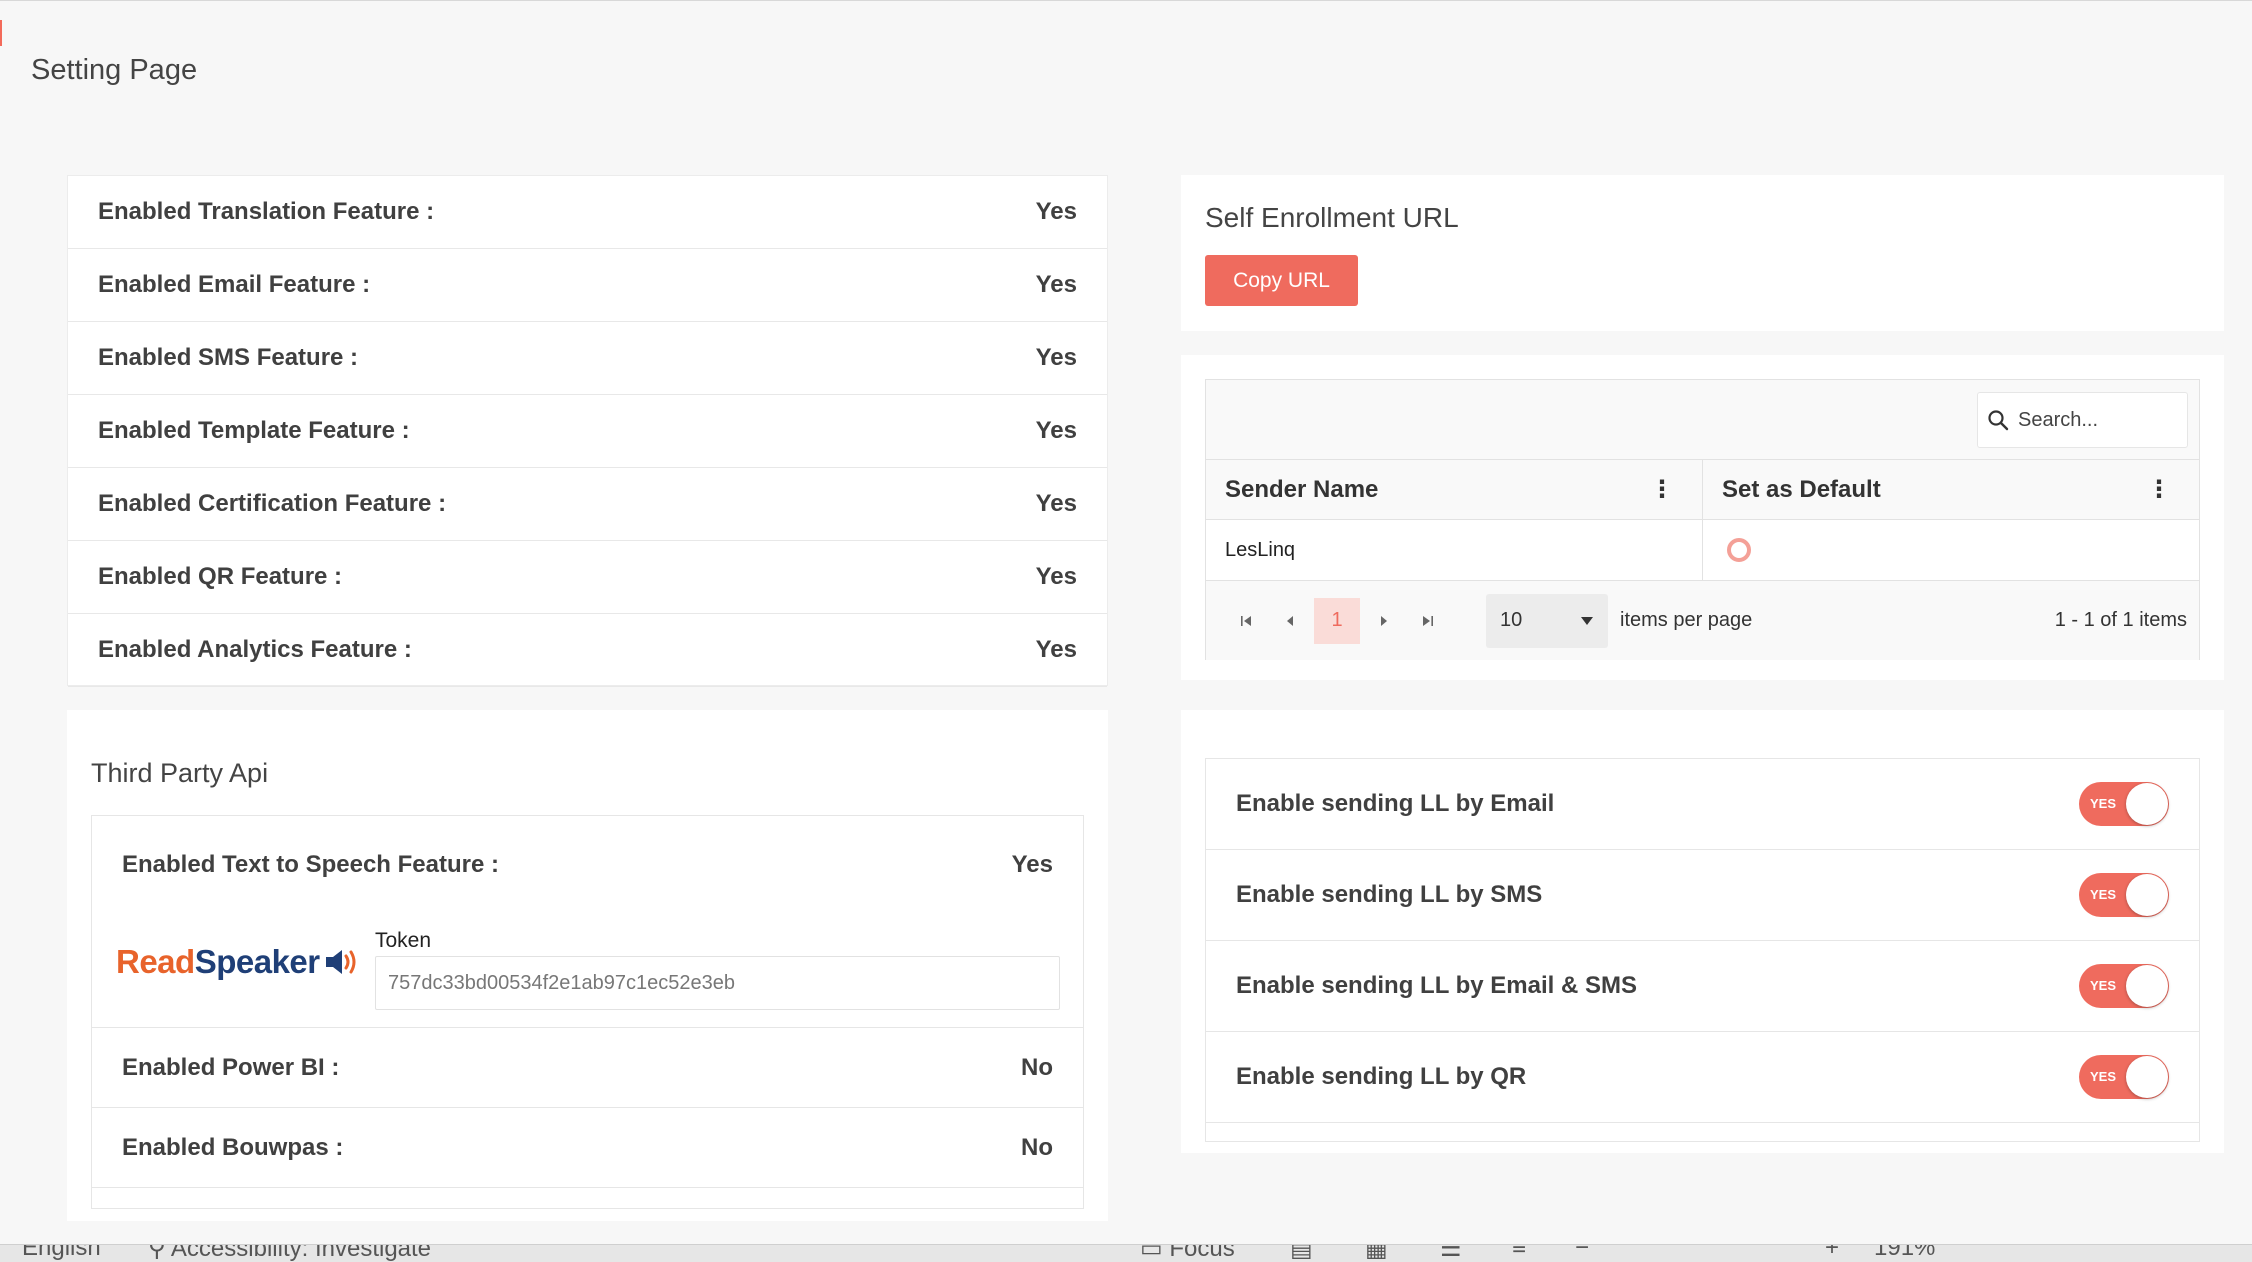 Image resolution: width=2252 pixels, height=1262 pixels. Describe the element at coordinates (289, 1253) in the screenshot. I see `status-accessibility: ⚲ Accessibility: Investigate` at that location.